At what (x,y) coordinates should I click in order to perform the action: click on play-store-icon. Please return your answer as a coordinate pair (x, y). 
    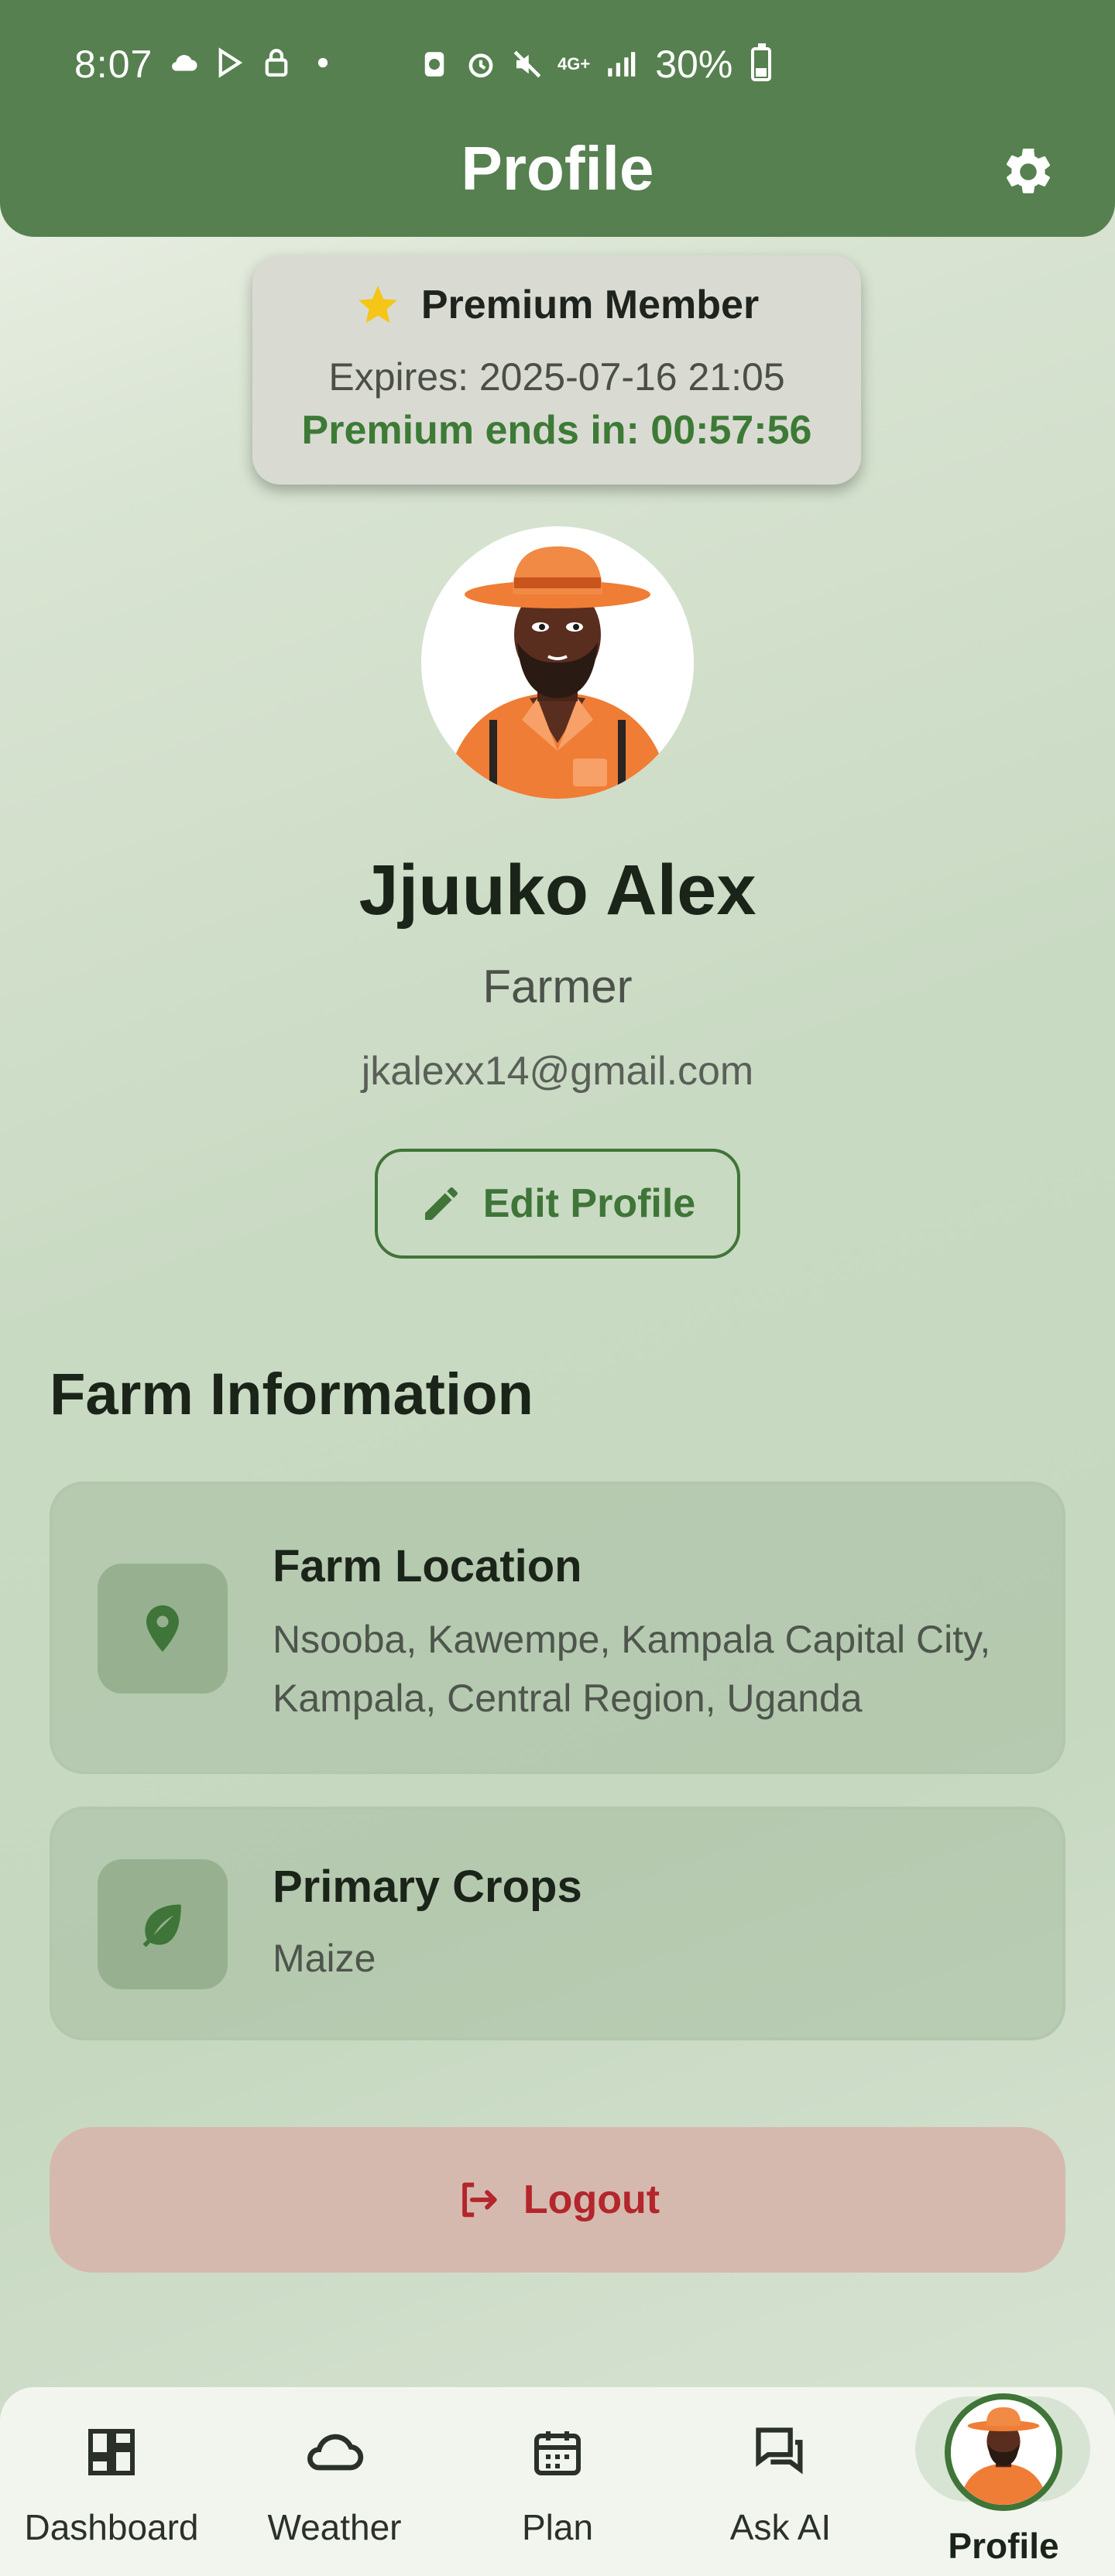
    Looking at the image, I should click on (231, 63).